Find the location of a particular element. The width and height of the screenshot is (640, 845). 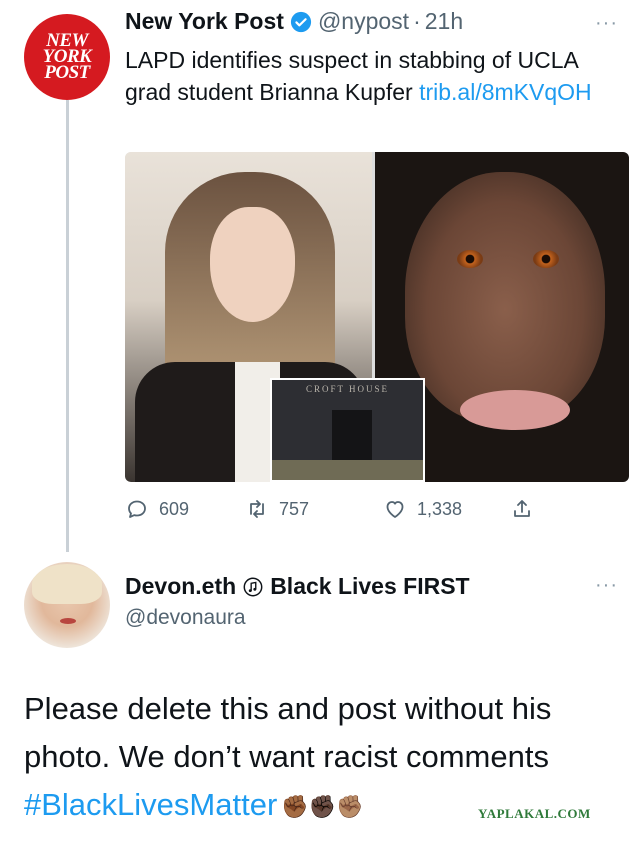

share-button is located at coordinates (527, 509).